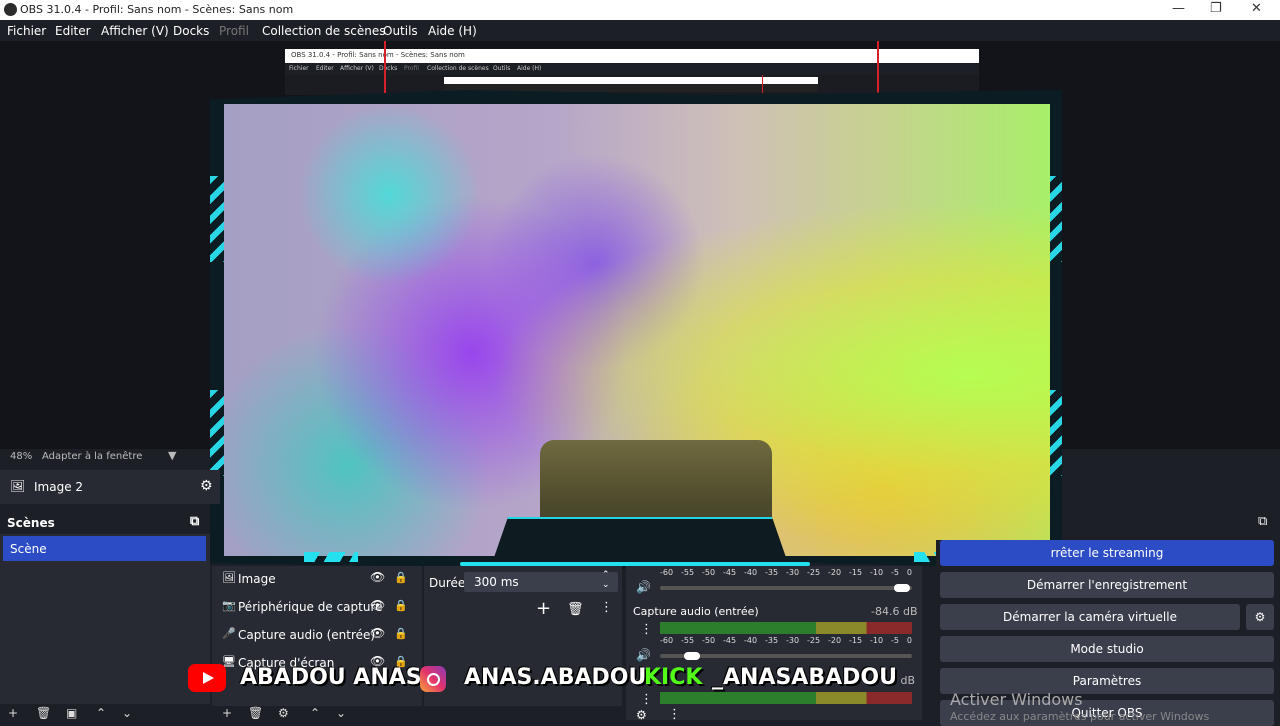  I want to click on activate-windows-watermark: Activer Windows, so click(1016, 699).